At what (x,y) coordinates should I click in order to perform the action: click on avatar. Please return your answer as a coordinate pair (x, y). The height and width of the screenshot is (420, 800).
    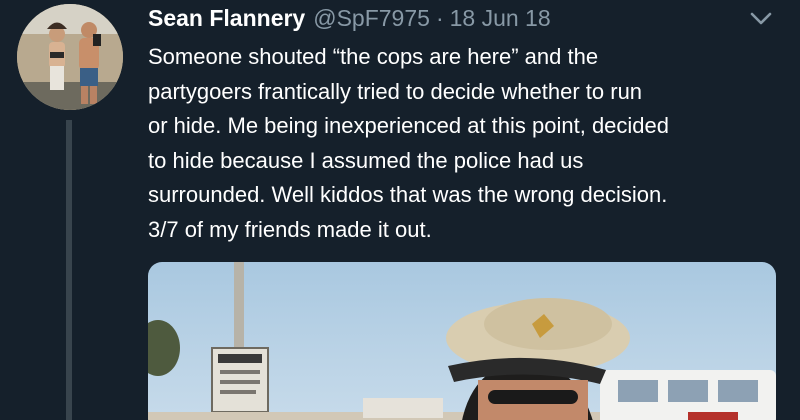
    Looking at the image, I should click on (70, 57).